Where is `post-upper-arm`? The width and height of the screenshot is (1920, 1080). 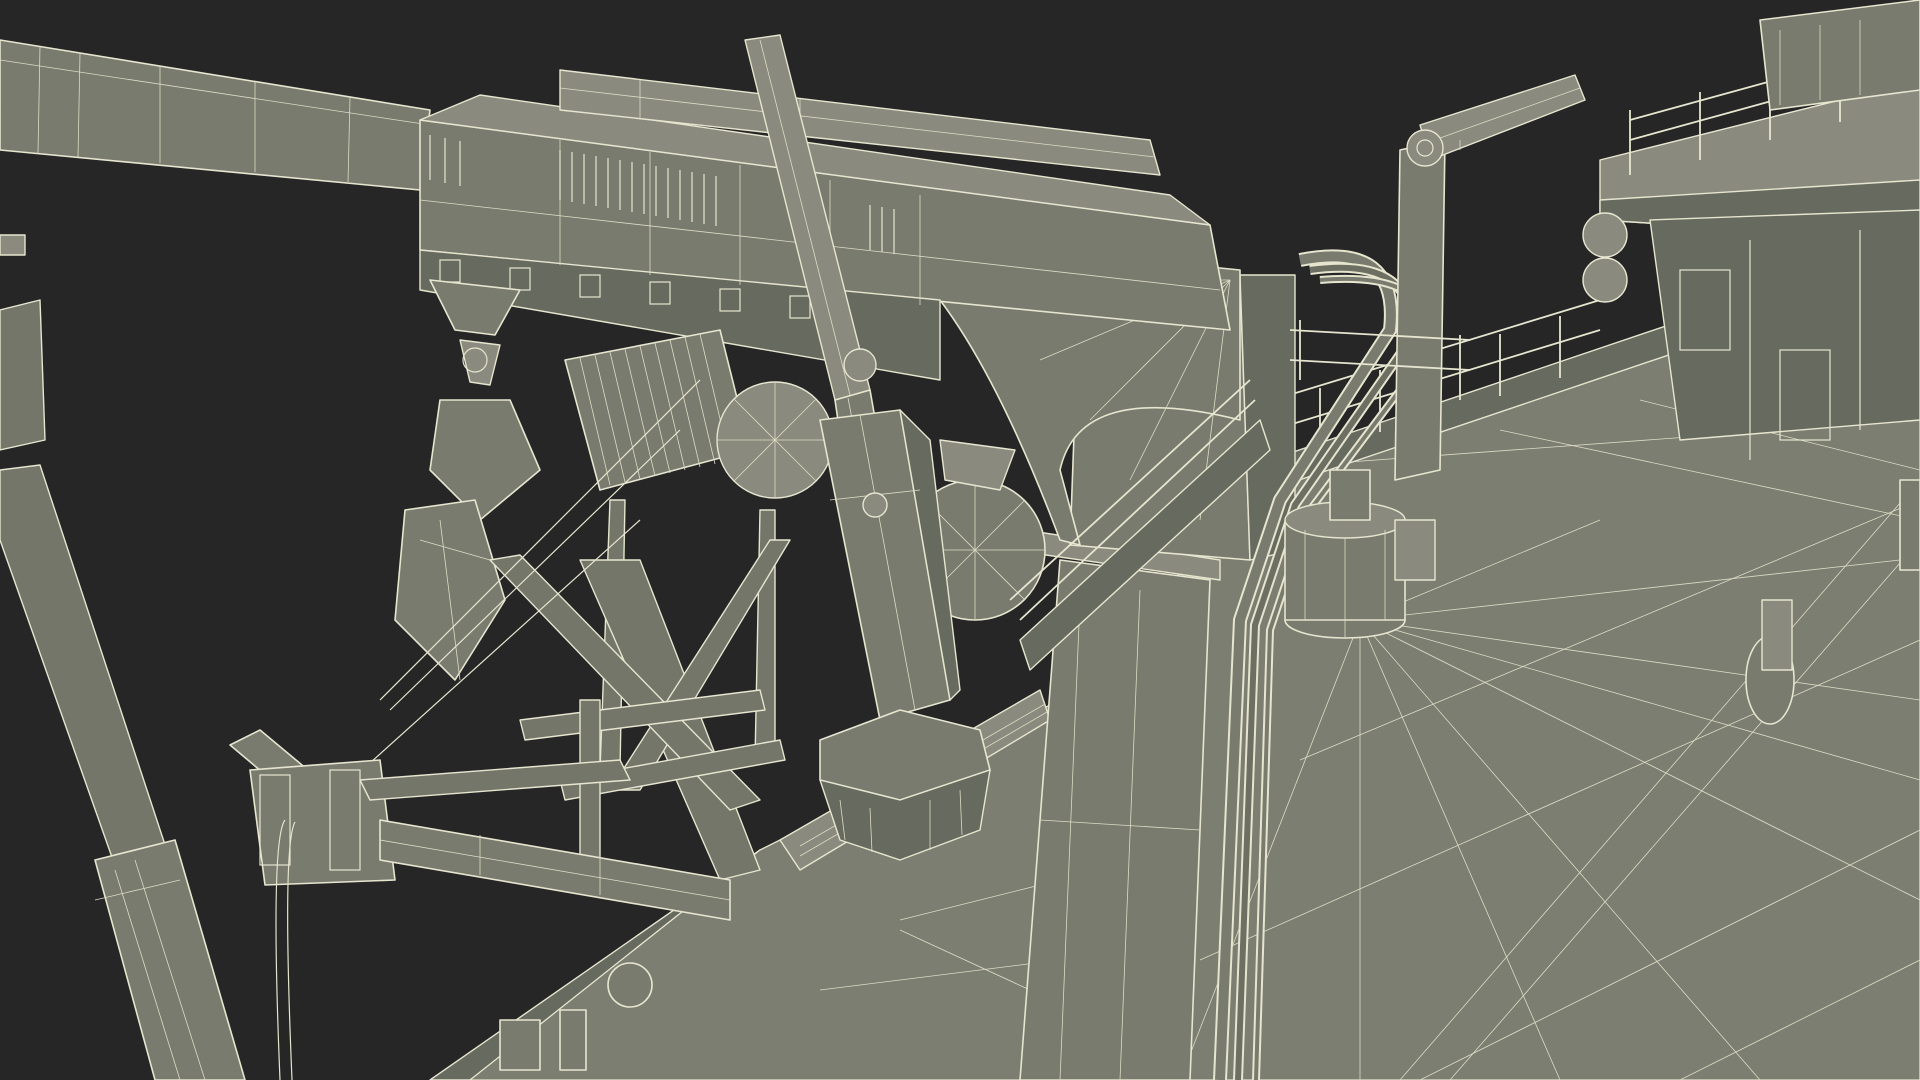
post-upper-arm is located at coordinates (1502, 117).